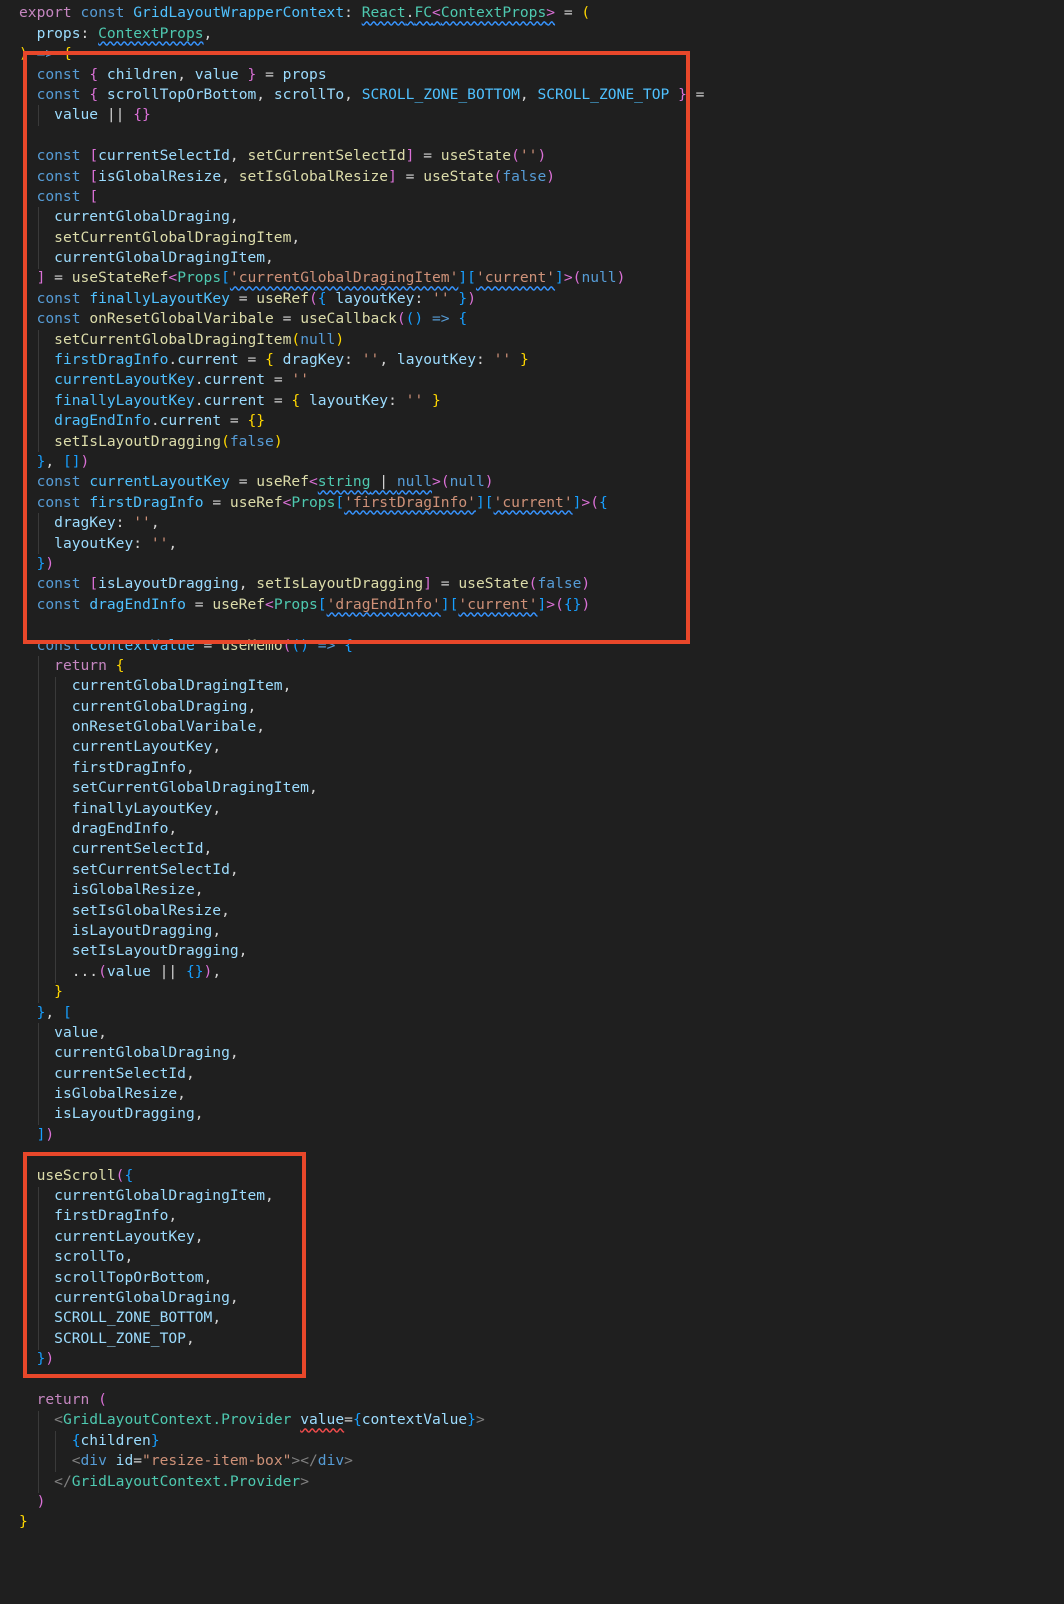  I want to click on code-token: |, so click(383, 482).